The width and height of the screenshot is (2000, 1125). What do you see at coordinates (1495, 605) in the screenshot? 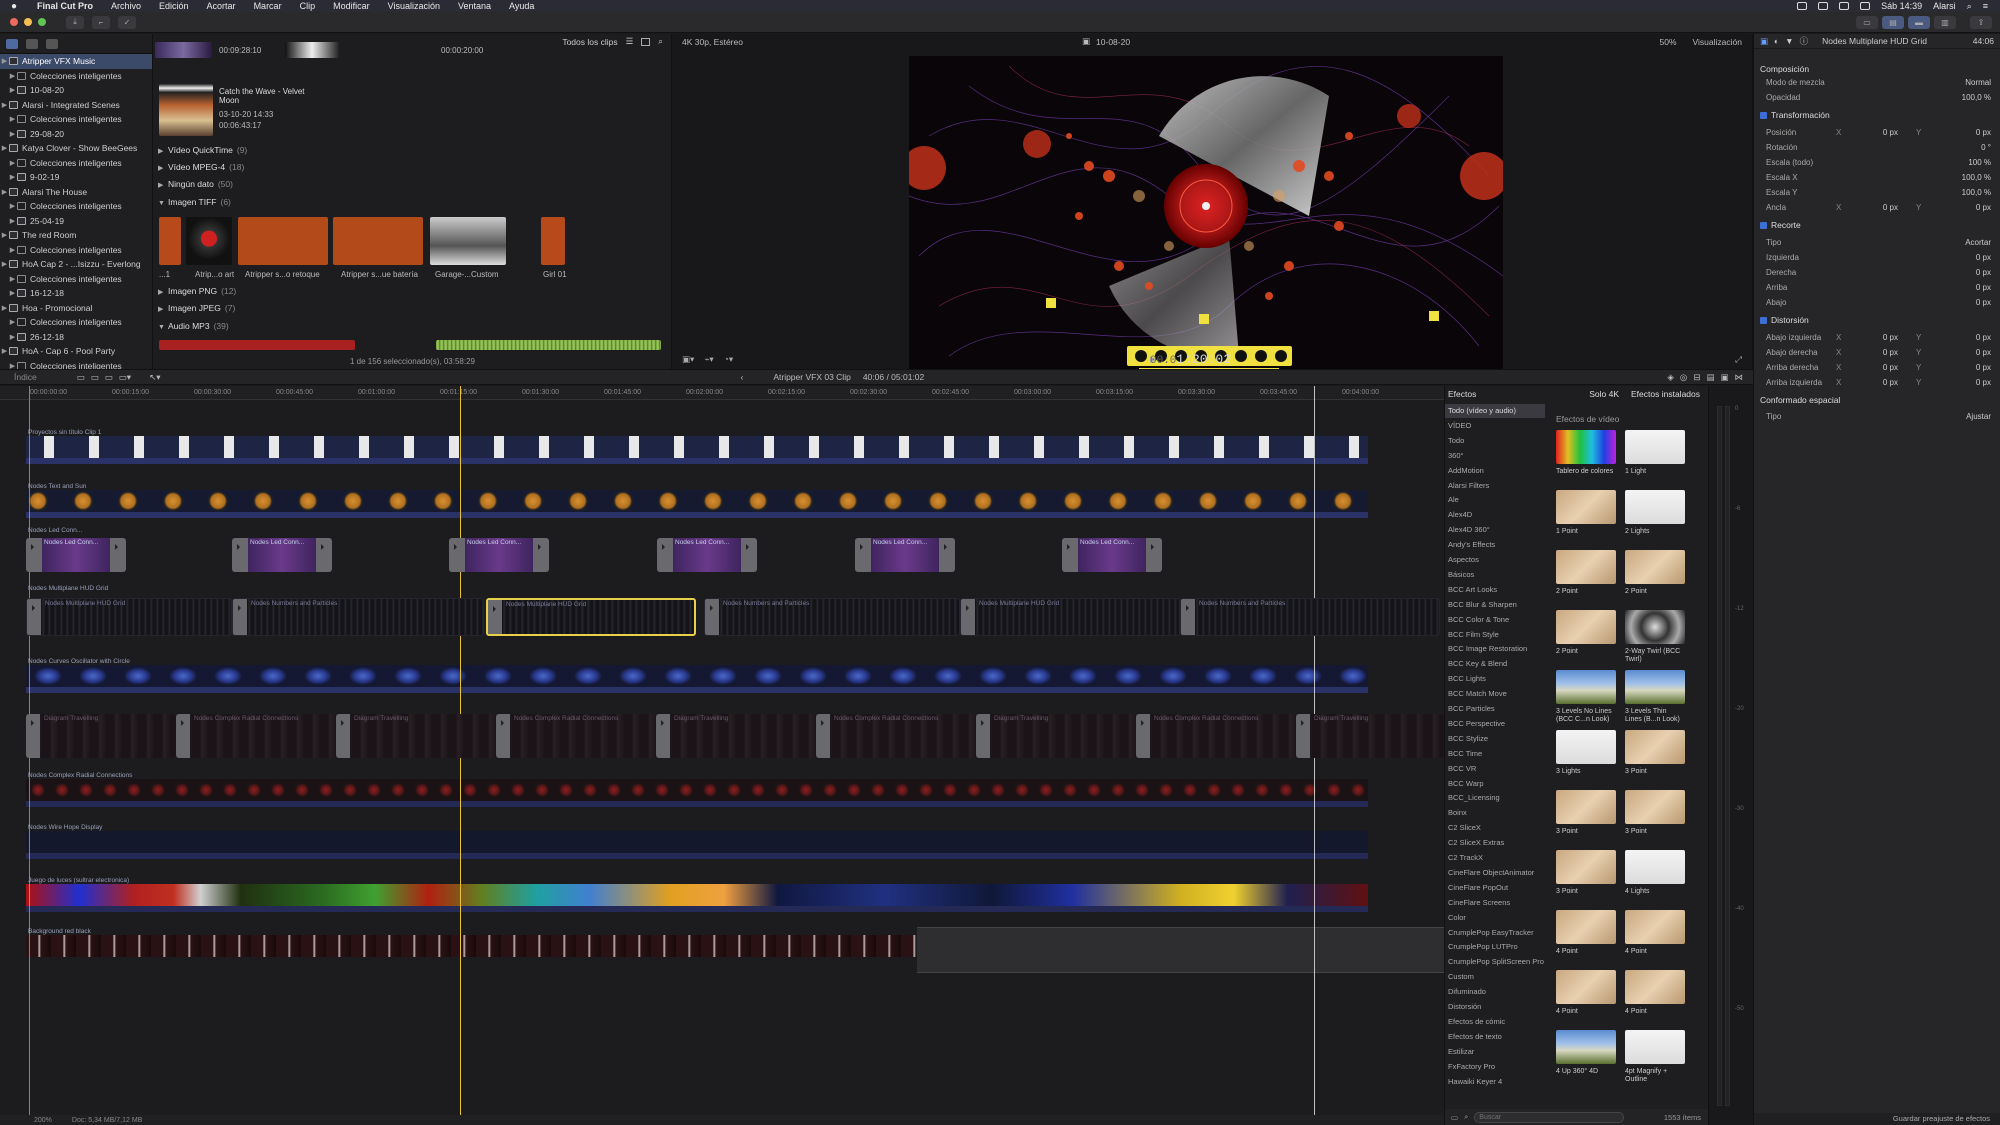
I see `effects-category-item: BCC Blur & Sharpen` at bounding box center [1495, 605].